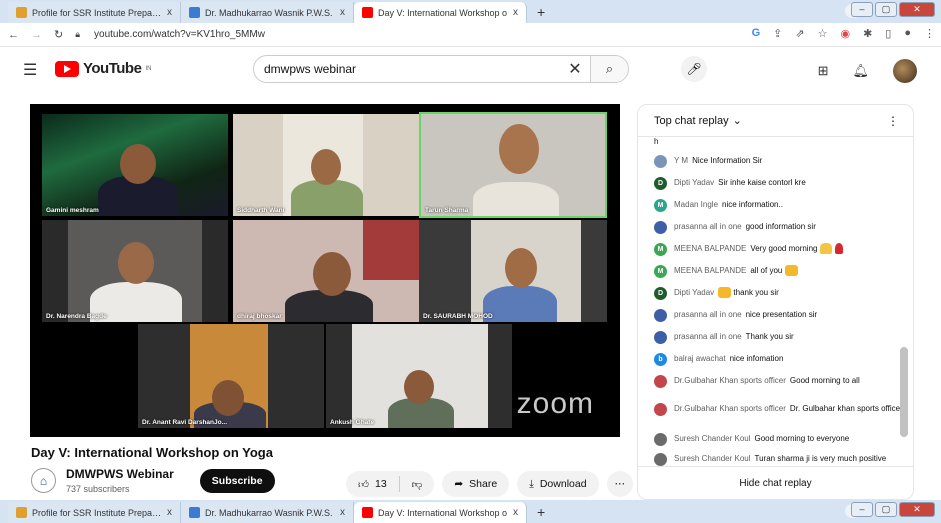 The image size is (941, 523). What do you see at coordinates (823, 33) in the screenshot?
I see `bookmark-star-icon: ☆` at bounding box center [823, 33].